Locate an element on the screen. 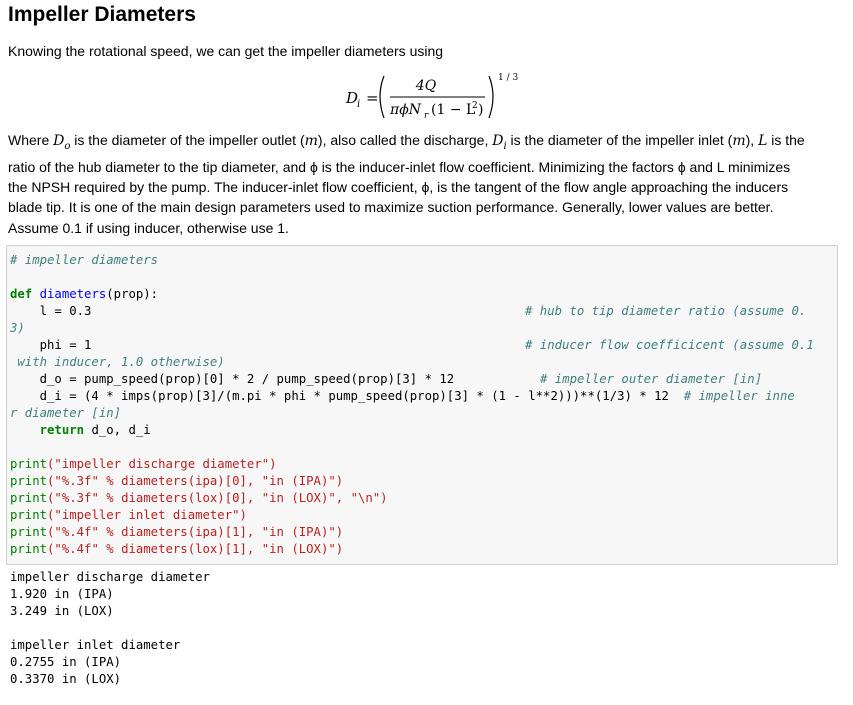 Image resolution: width=853 pixels, height=705 pixels. code-line: print("impeller discharge diameter") is located at coordinates (143, 464).